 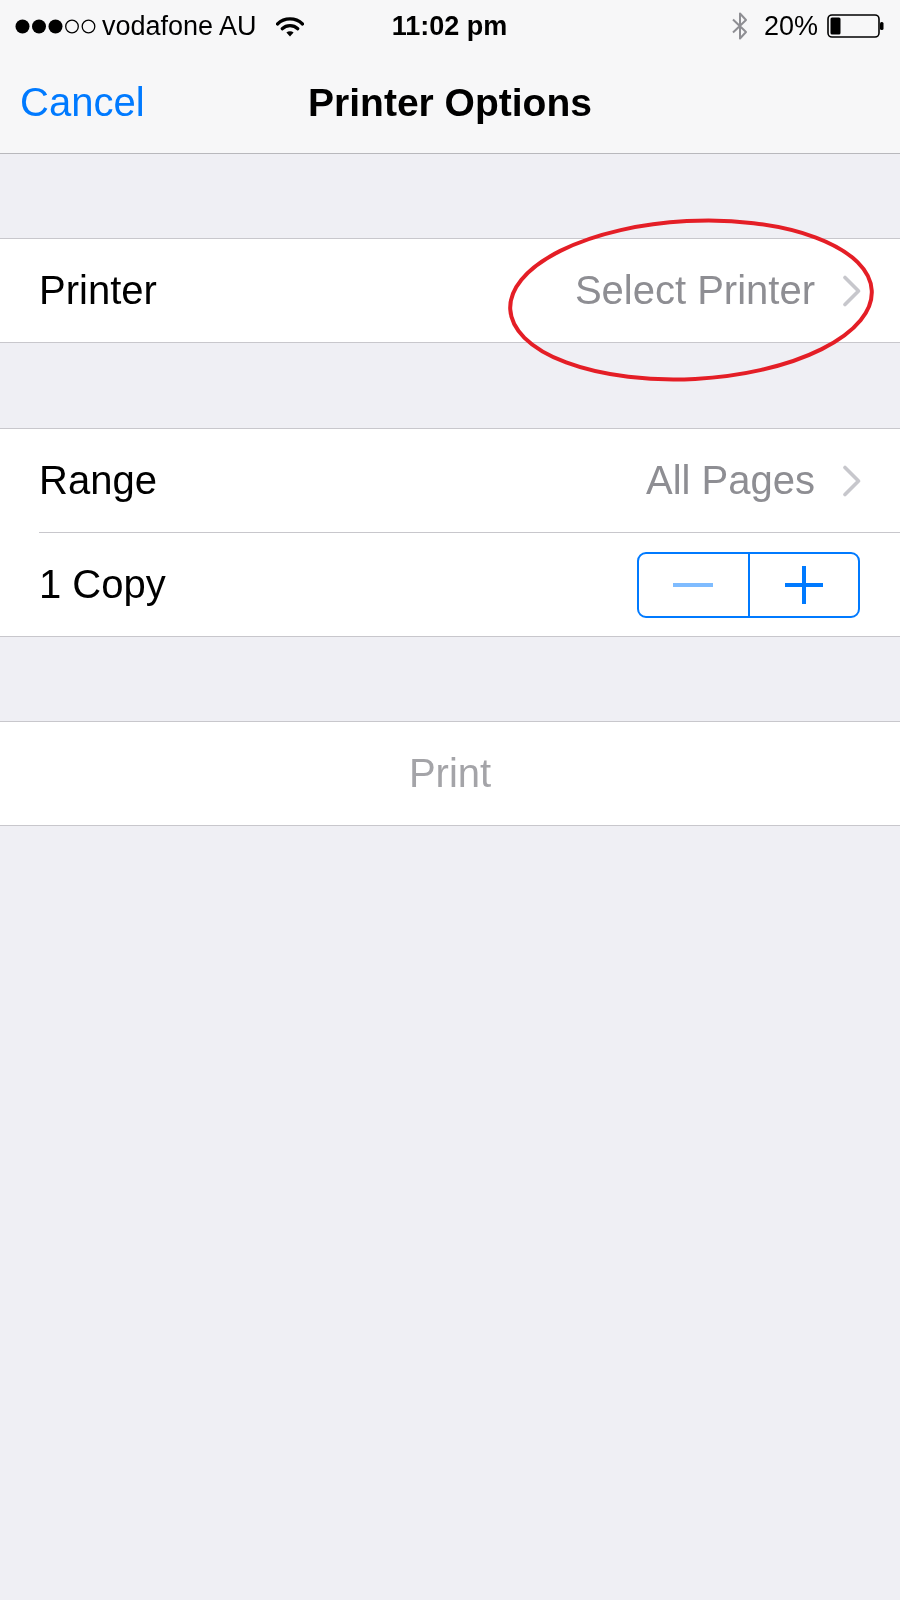 I want to click on row-value: All Pages, so click(x=730, y=480).